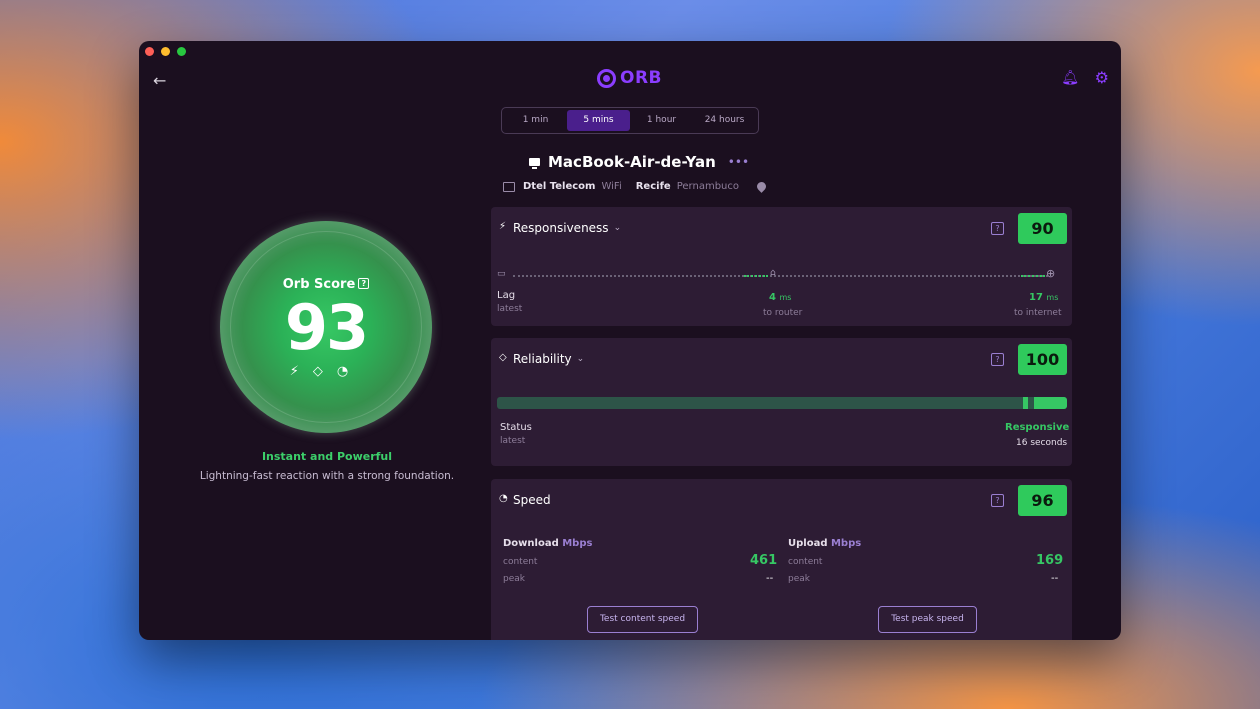  I want to click on router-icon: ⌂, so click(773, 273).